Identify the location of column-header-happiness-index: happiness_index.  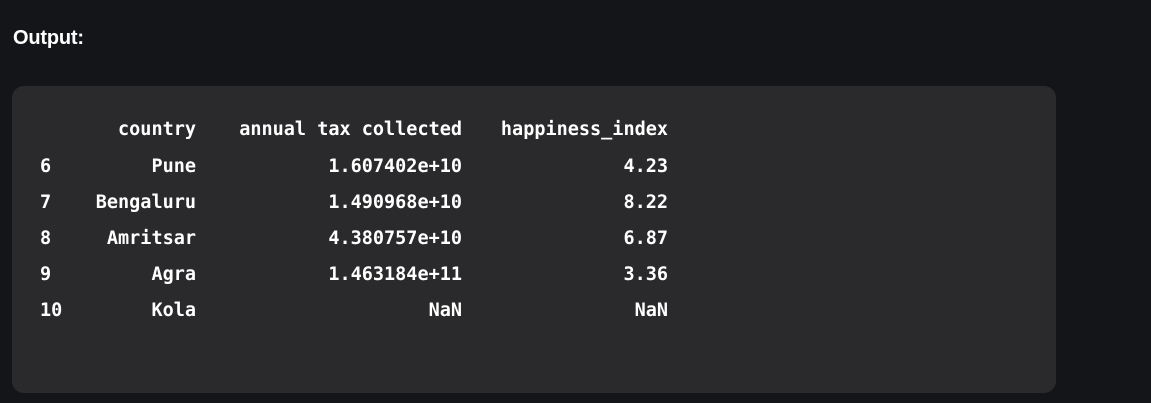
(584, 129).